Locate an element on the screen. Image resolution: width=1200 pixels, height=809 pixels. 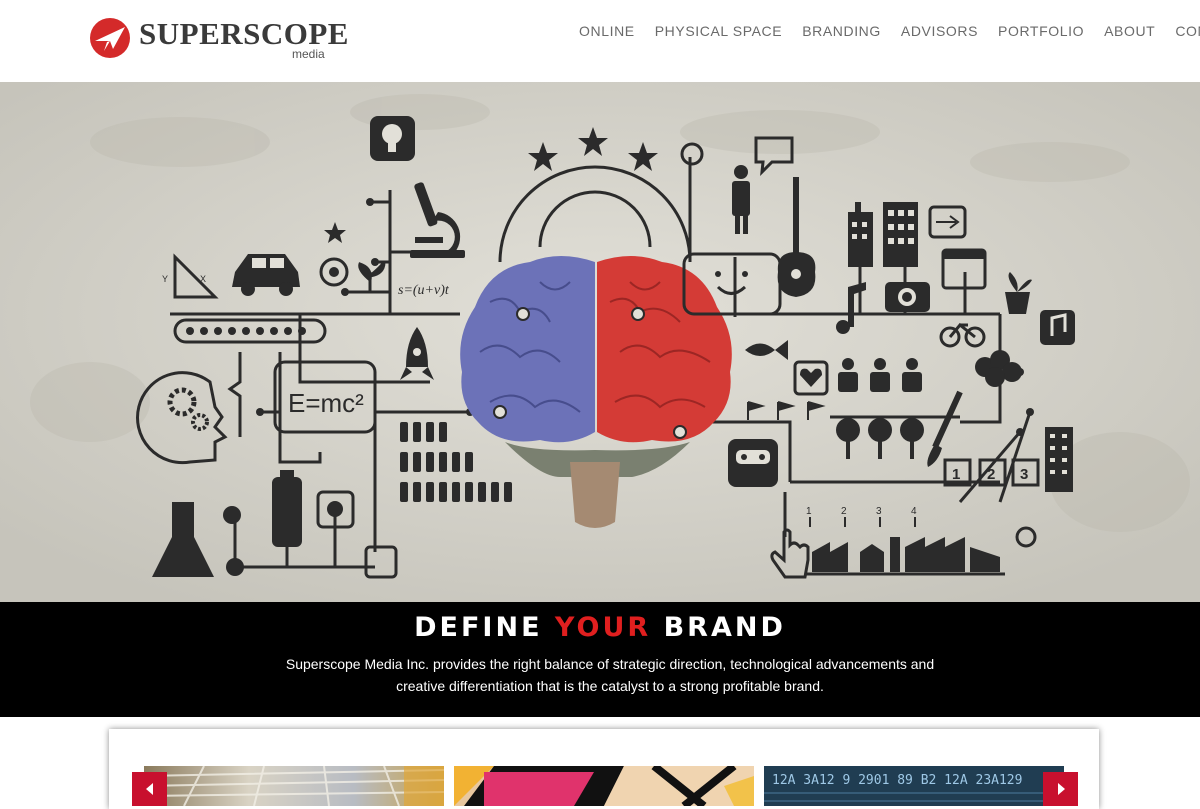
carousel-thumb-abstract is located at coordinates (604, 786).